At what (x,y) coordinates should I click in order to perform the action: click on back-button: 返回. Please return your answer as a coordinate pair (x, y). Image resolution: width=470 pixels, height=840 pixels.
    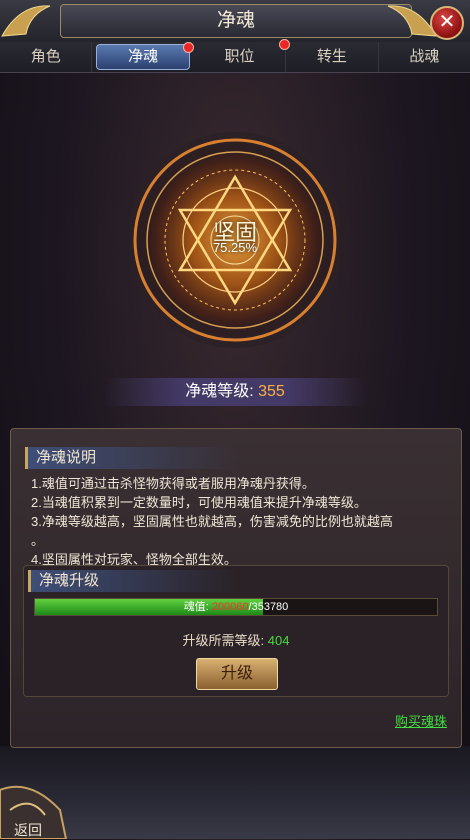
    Looking at the image, I should click on (28, 830).